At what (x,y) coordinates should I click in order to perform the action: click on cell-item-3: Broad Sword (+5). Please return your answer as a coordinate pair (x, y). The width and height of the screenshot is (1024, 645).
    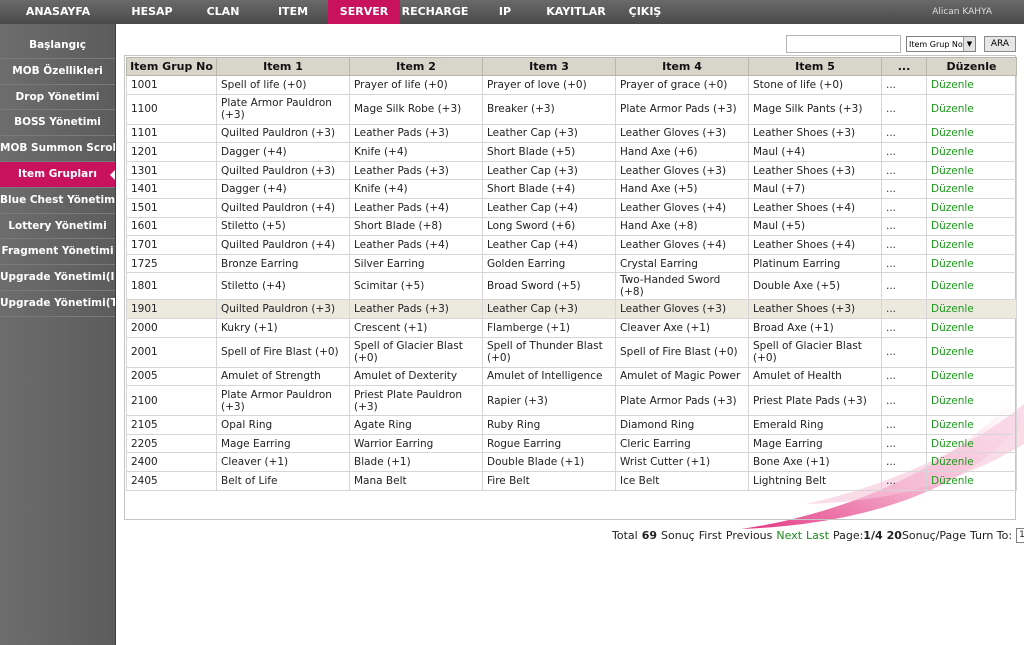
    Looking at the image, I should click on (549, 286).